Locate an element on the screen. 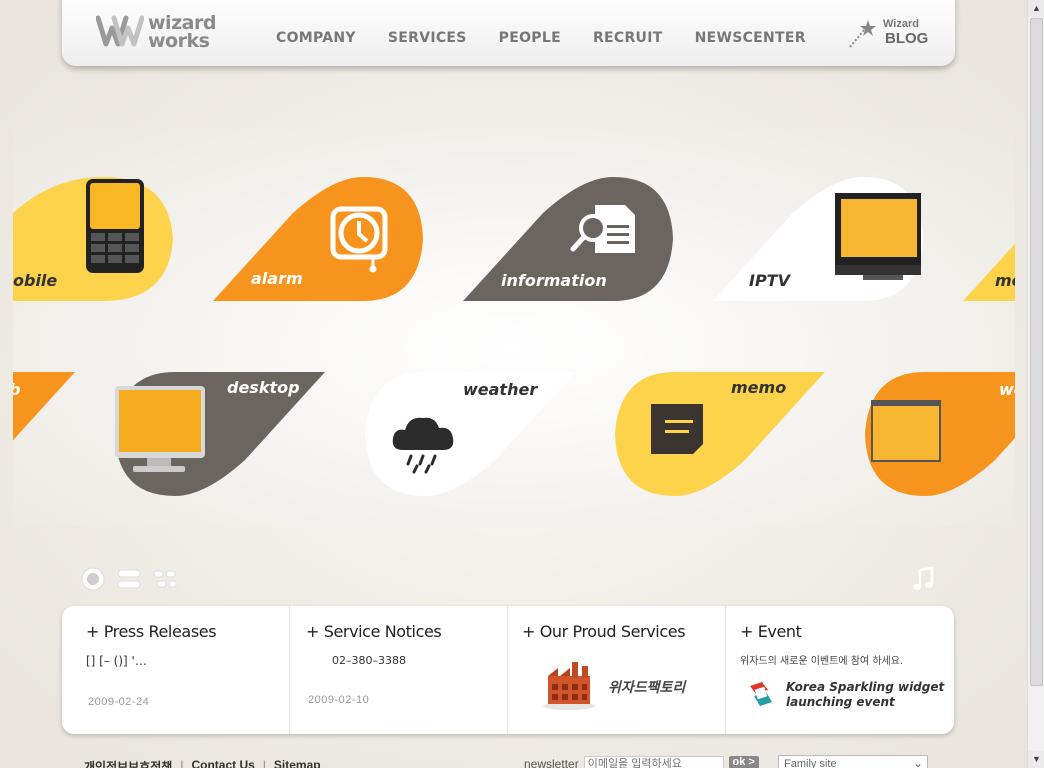  nav-newscenter: NEWSCENTER is located at coordinates (750, 38).